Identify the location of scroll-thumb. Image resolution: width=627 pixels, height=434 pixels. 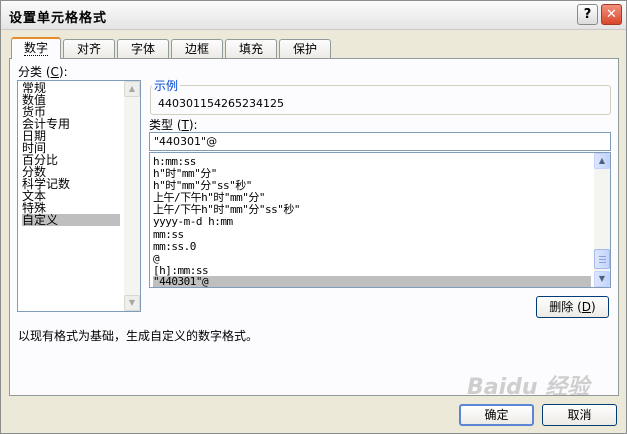
(602, 259).